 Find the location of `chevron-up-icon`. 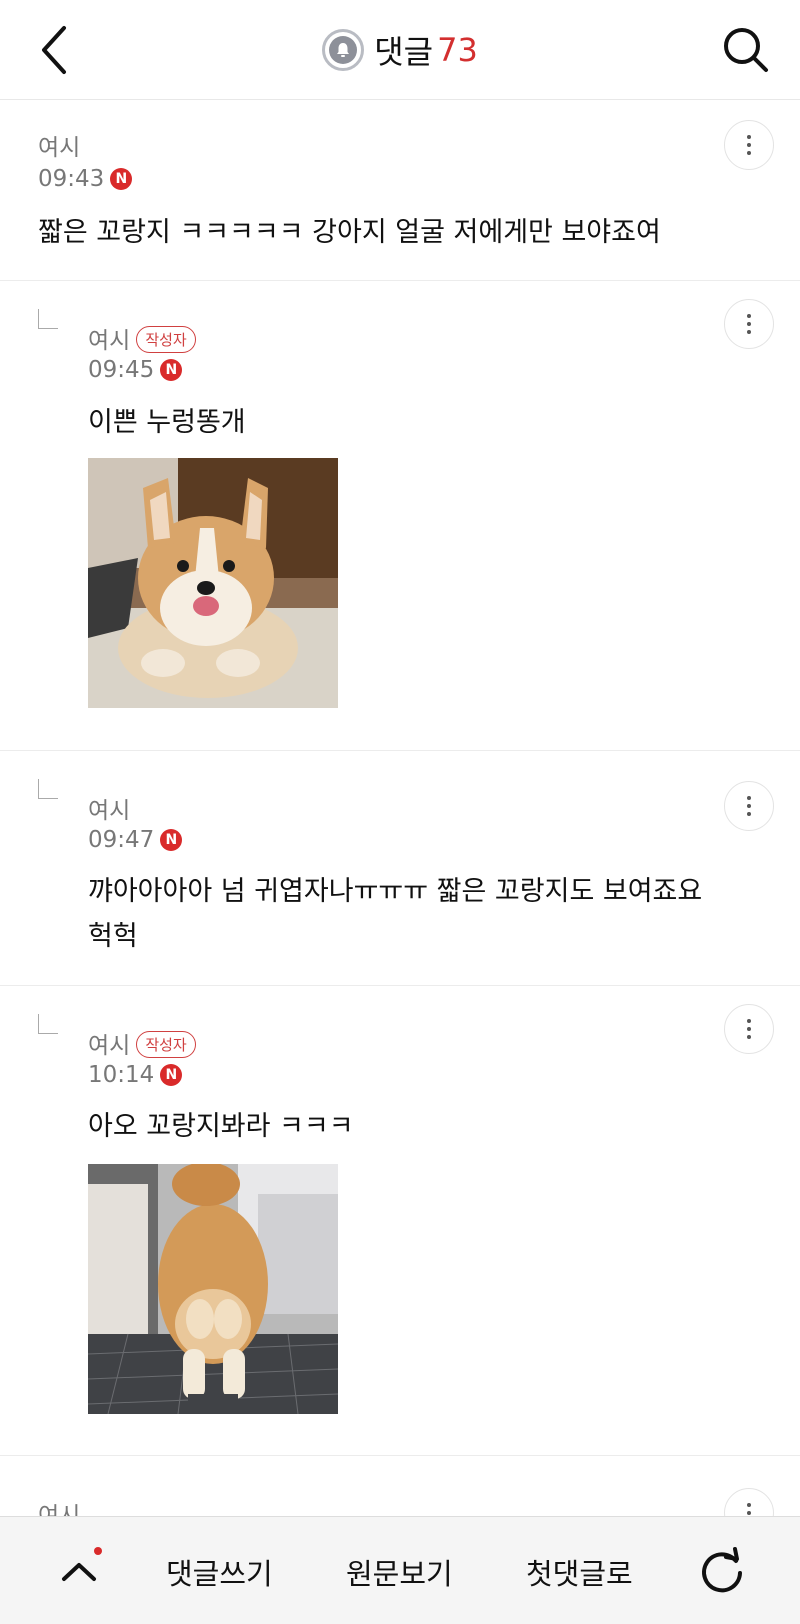

chevron-up-icon is located at coordinates (79, 1572).